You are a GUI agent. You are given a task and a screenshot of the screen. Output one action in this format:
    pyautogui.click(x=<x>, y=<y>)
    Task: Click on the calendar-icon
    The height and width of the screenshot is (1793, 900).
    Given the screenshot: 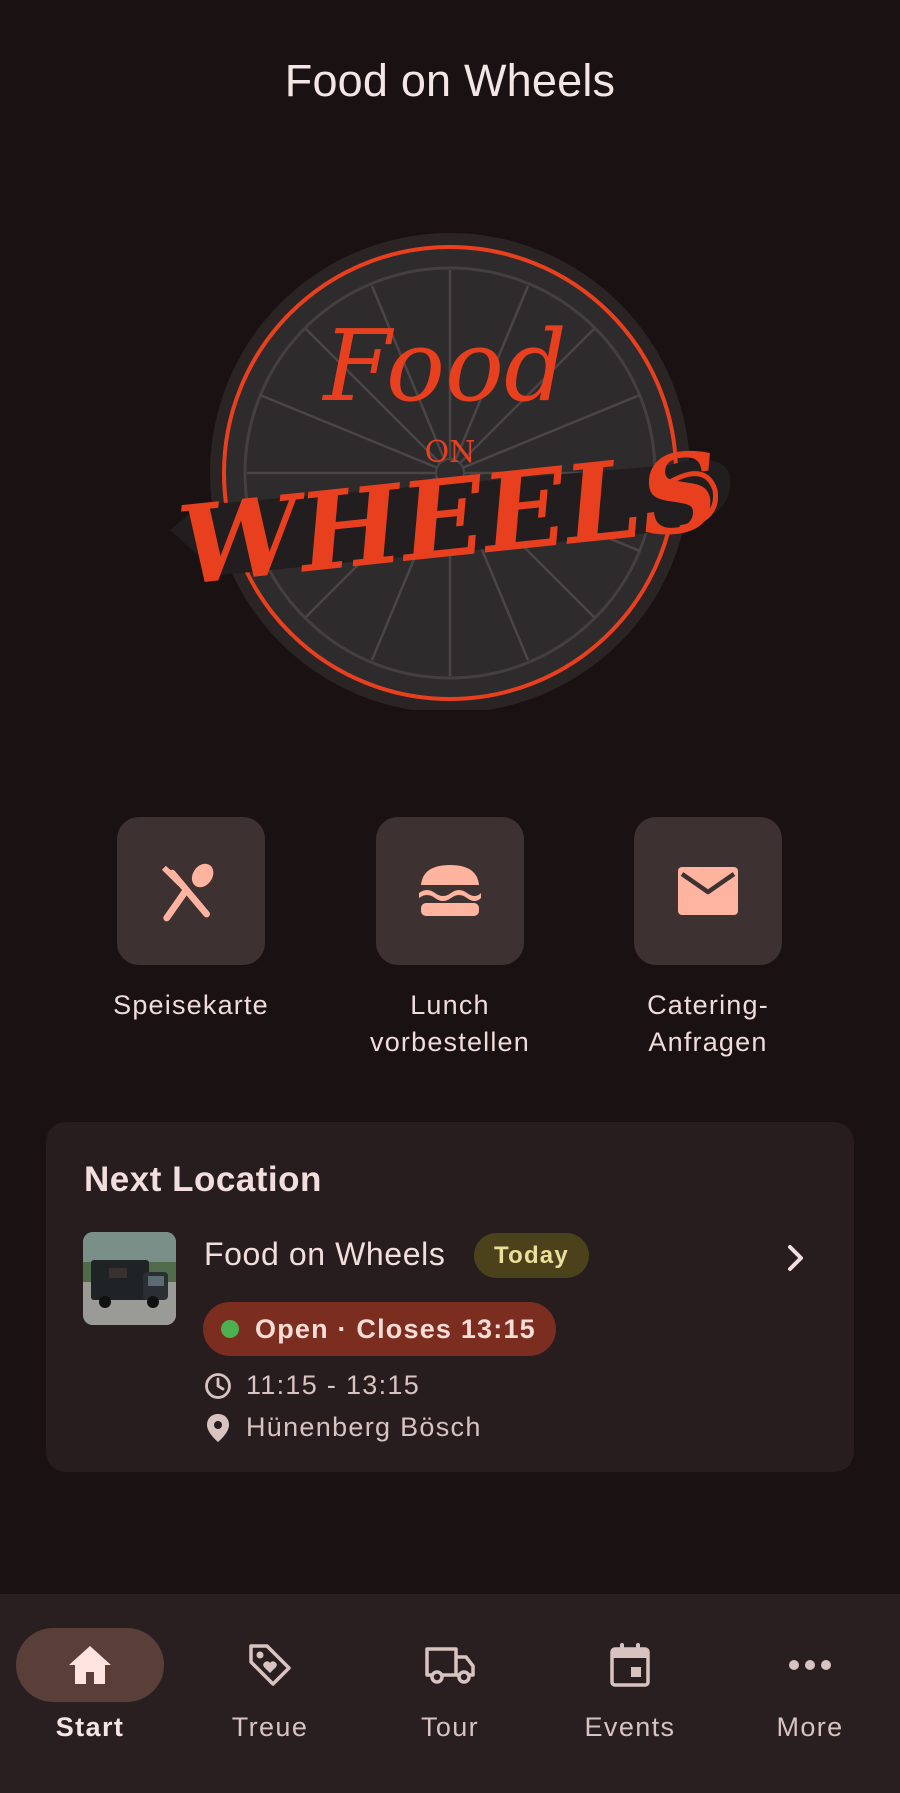 What is the action you would take?
    pyautogui.click(x=630, y=1665)
    